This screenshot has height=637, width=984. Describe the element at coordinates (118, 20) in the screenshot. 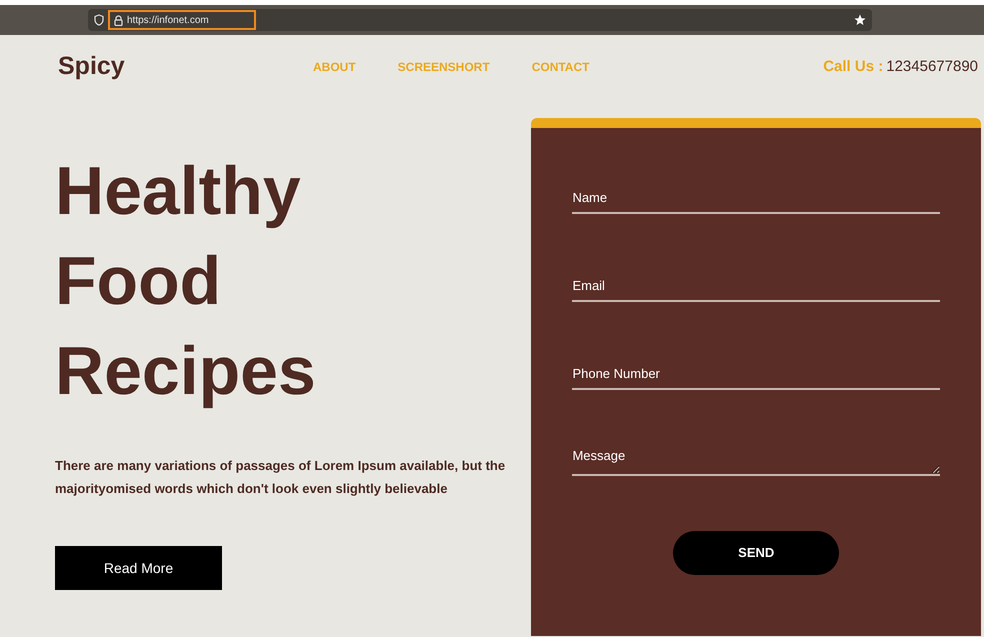

I see `lock-icon` at that location.